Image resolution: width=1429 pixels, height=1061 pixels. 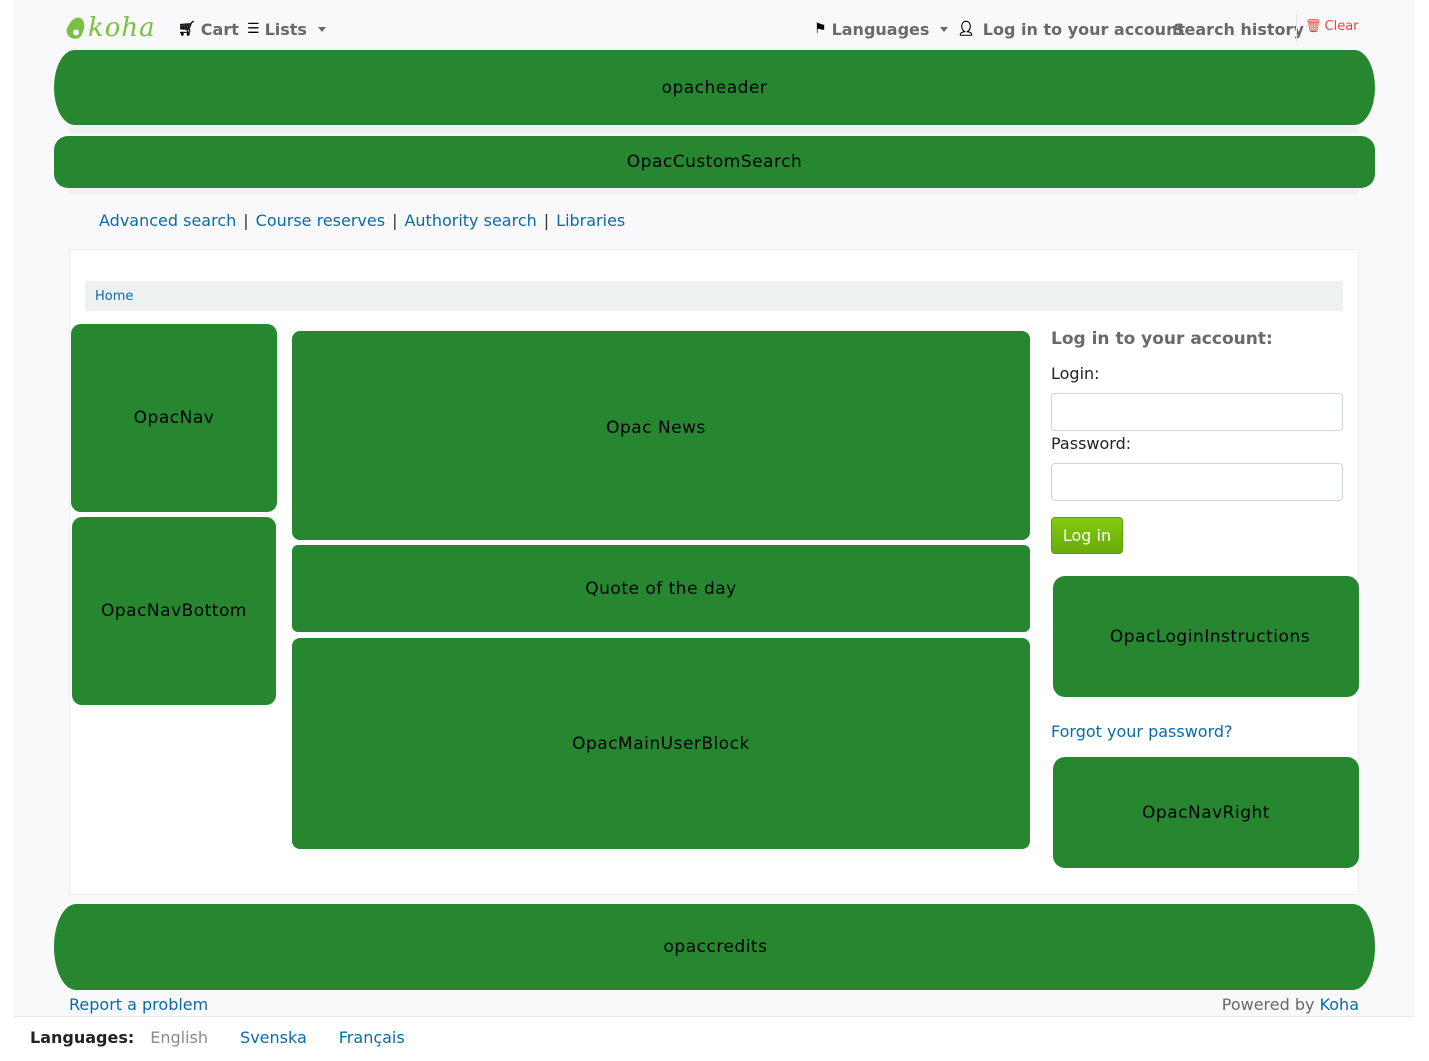 I want to click on libraries-link: Libraries, so click(x=590, y=220).